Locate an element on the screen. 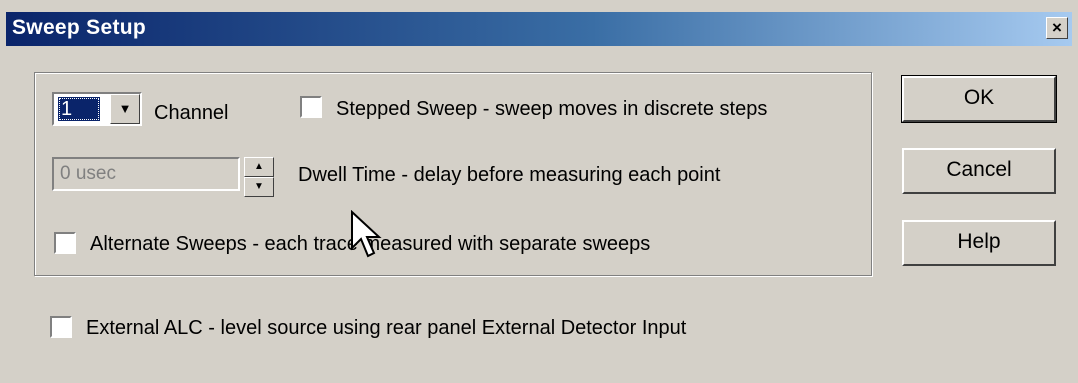  cancel-button: Cancel is located at coordinates (979, 171).